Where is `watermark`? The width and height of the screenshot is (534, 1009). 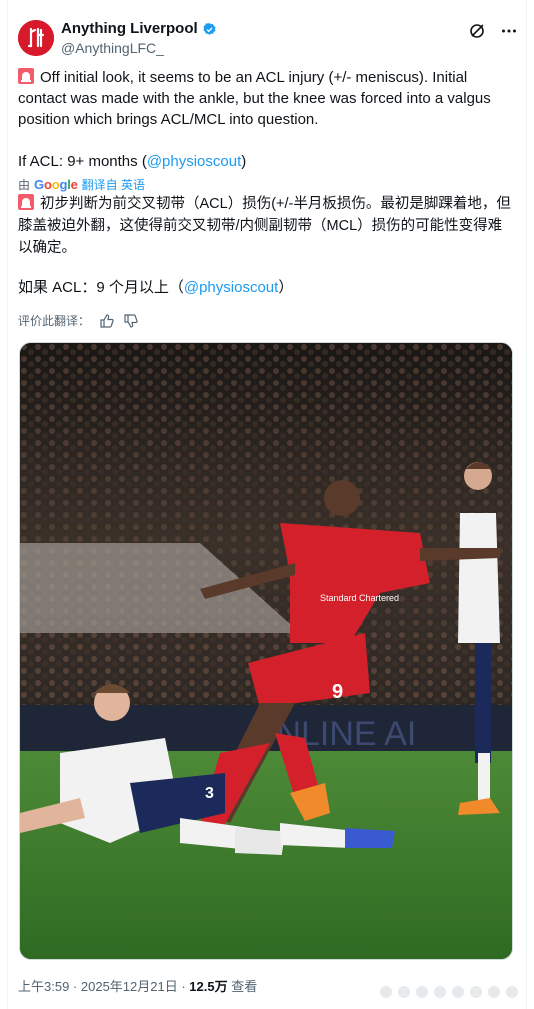
watermark is located at coordinates (449, 992).